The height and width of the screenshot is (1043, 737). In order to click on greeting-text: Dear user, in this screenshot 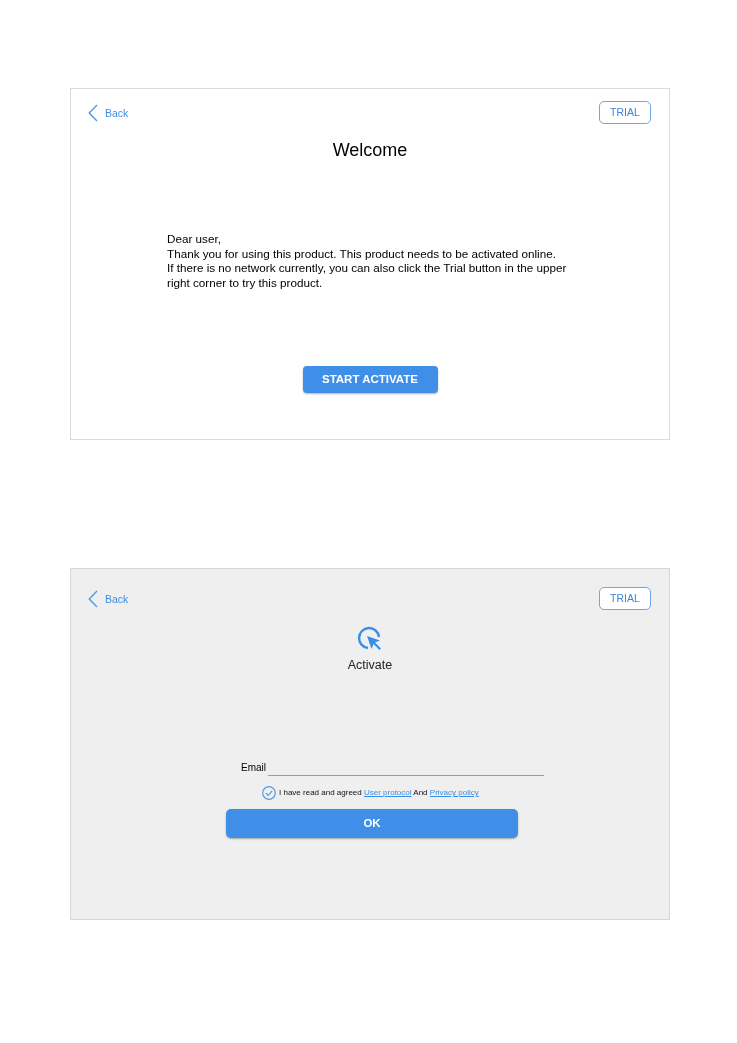, I will do `click(194, 239)`.